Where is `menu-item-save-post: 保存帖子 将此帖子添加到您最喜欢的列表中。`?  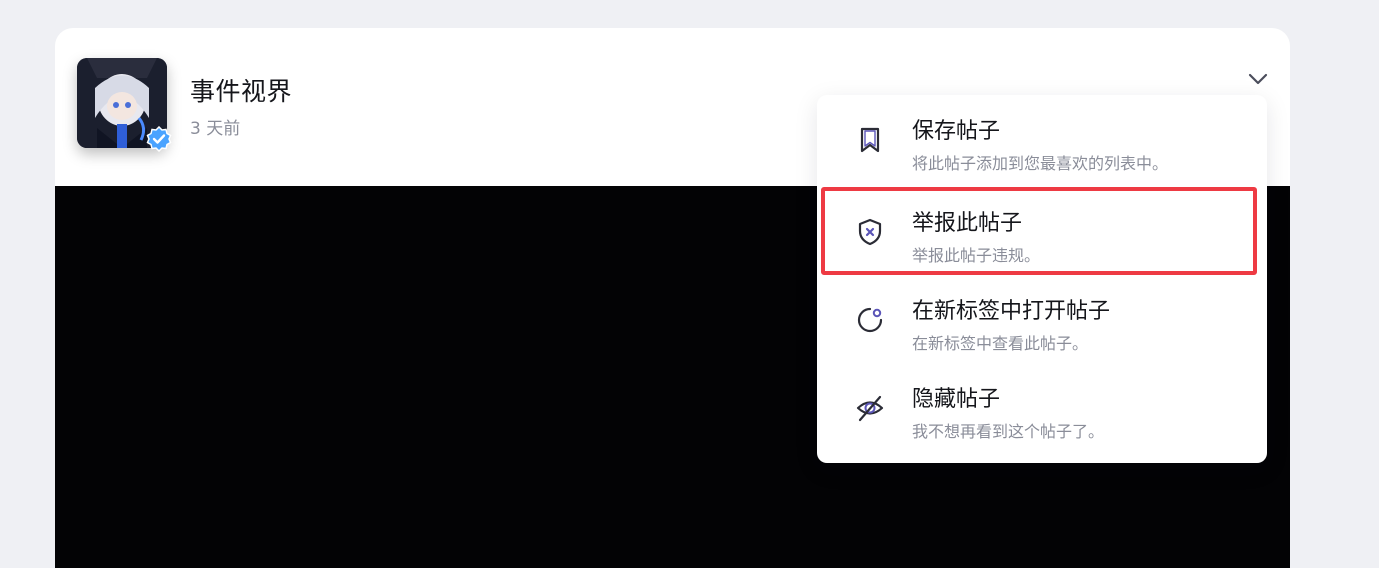
menu-item-save-post: 保存帖子 将此帖子添加到您最喜欢的列表中。 is located at coordinates (1042, 139).